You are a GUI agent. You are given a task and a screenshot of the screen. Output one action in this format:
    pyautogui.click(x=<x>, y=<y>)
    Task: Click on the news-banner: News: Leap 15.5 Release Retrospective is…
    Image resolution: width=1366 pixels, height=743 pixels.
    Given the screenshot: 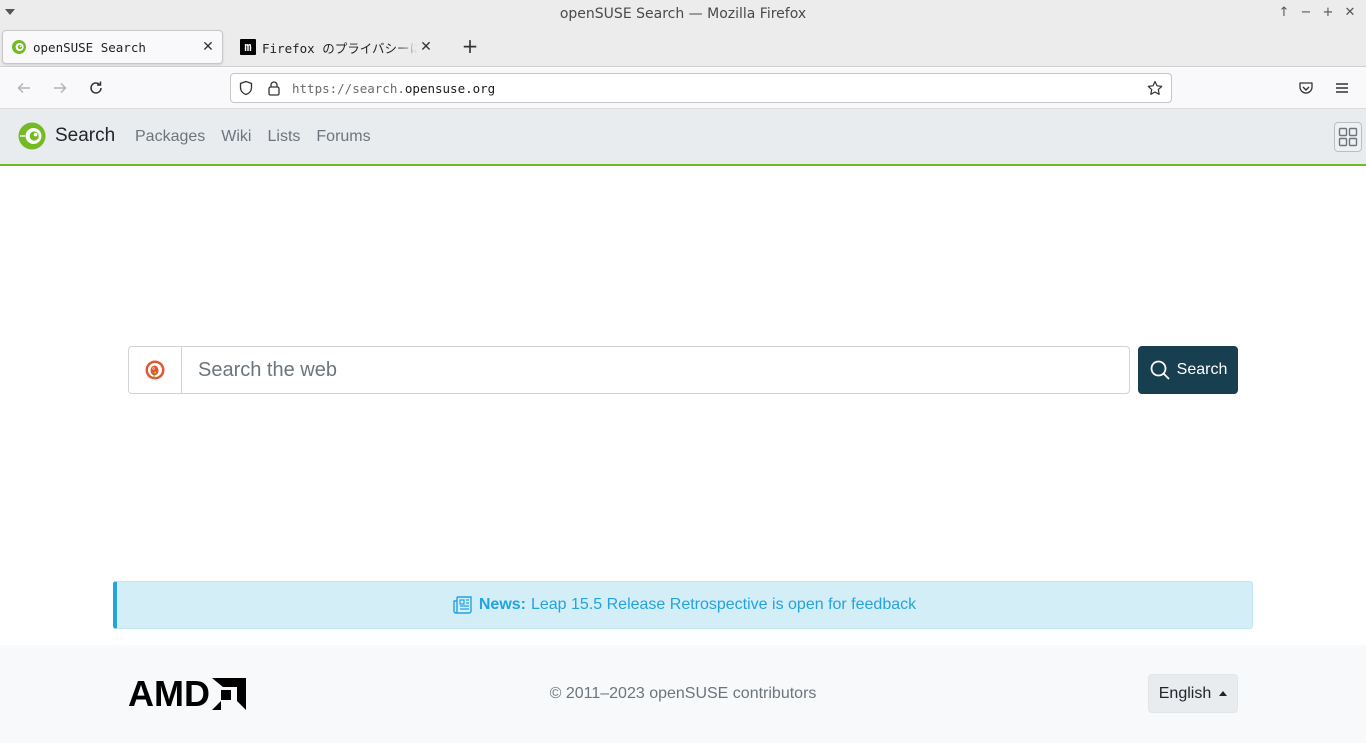 What is the action you would take?
    pyautogui.click(x=683, y=605)
    